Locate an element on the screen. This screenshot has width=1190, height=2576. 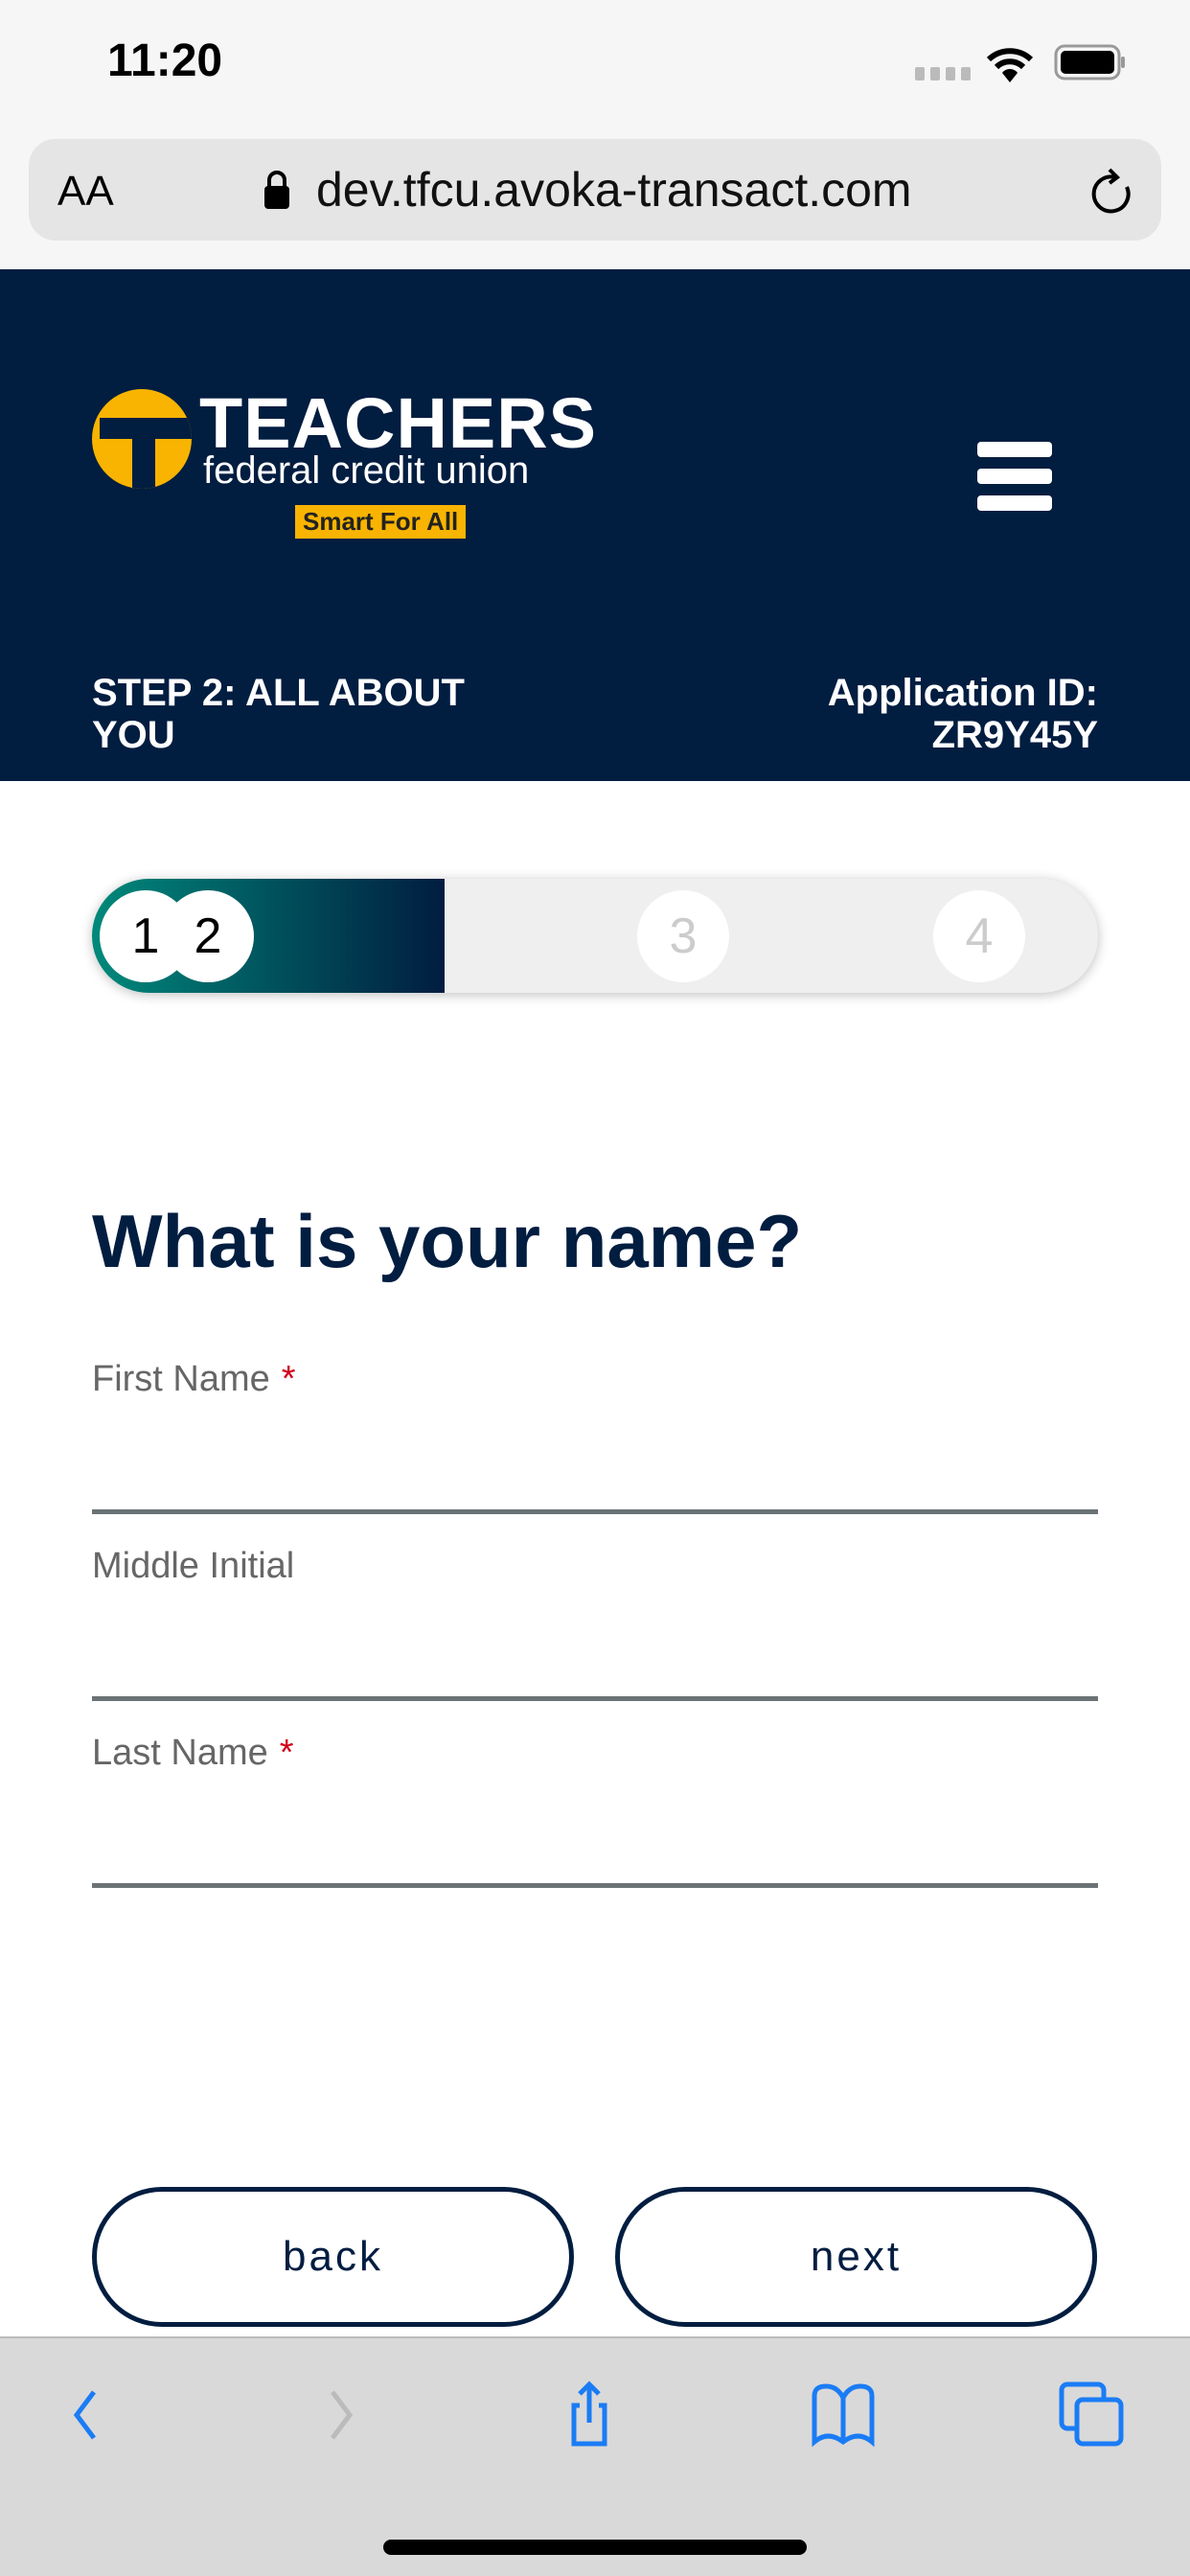
first-name-label: First Name * is located at coordinates (194, 1379).